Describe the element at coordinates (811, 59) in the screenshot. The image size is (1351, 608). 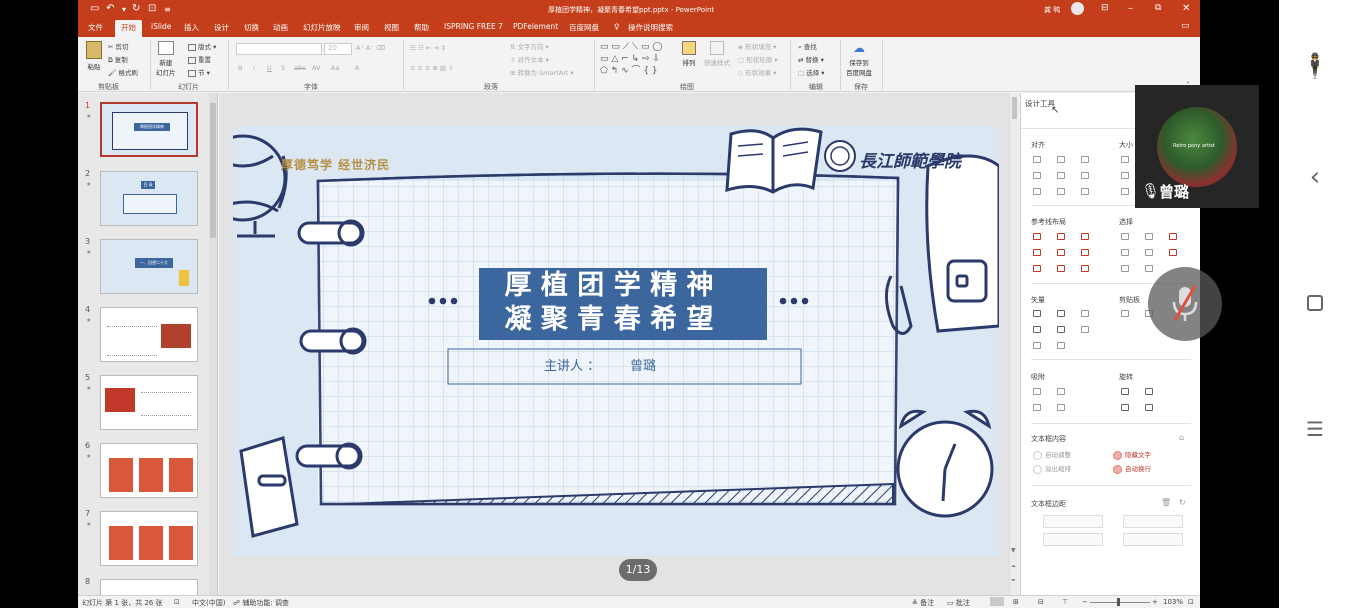
I see `replace-button: ⇄ 替换 ▾` at that location.